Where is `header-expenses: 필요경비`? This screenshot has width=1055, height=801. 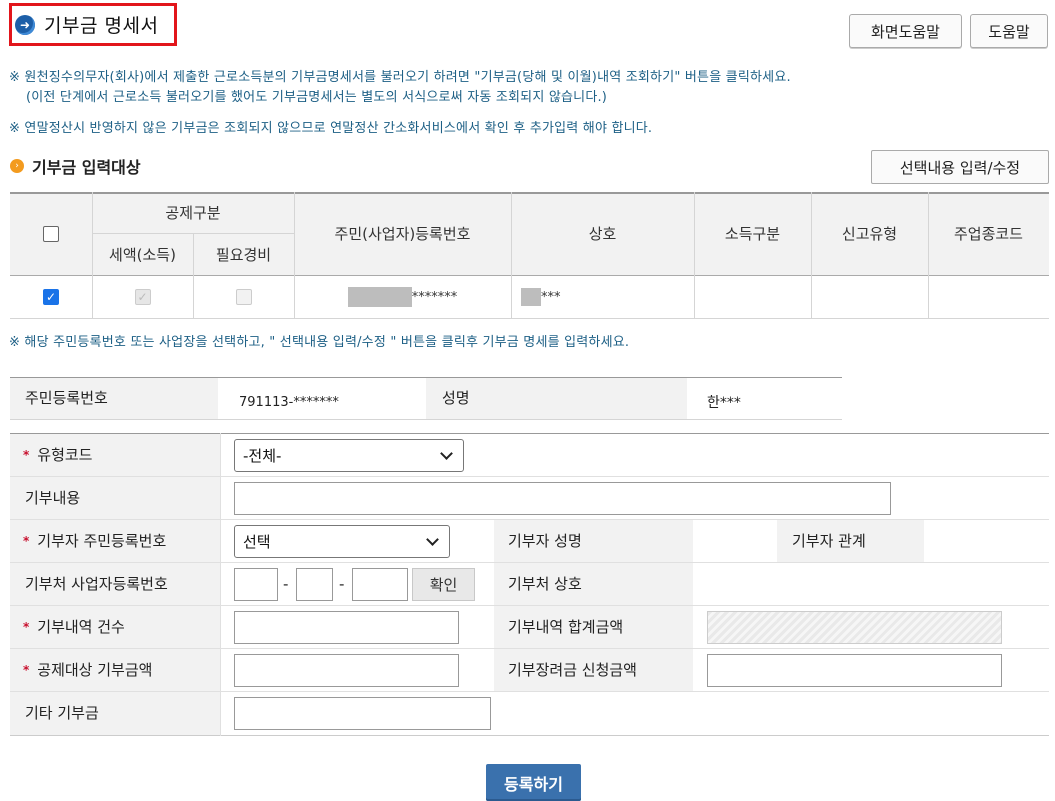 header-expenses: 필요경비 is located at coordinates (243, 254).